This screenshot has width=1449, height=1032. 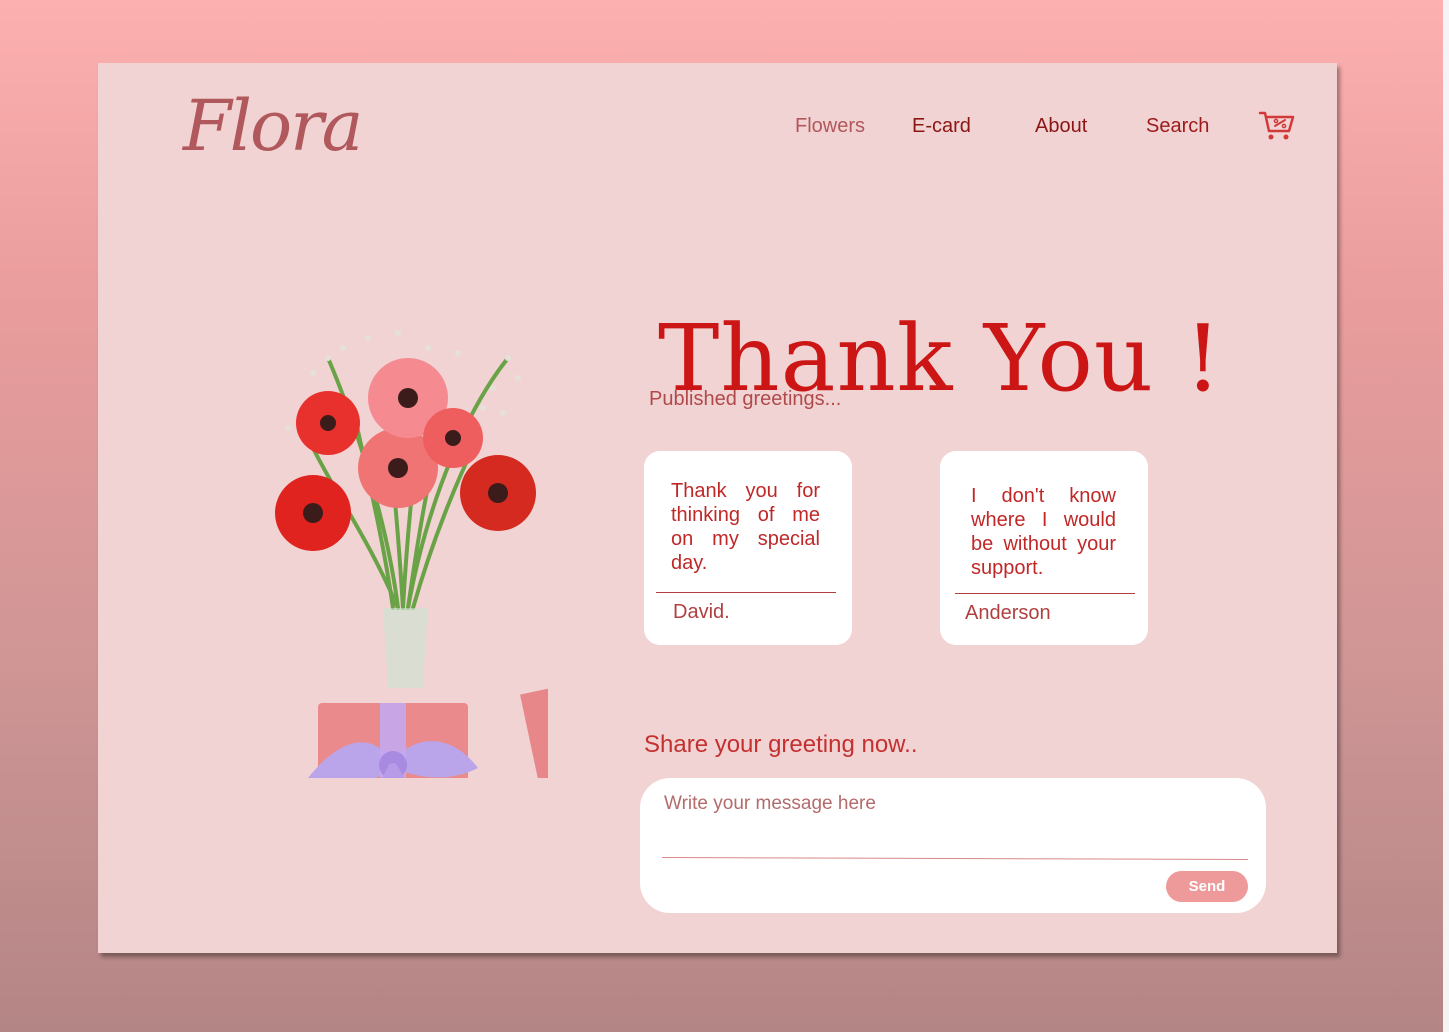 What do you see at coordinates (273, 126) in the screenshot?
I see `logo: Flora` at bounding box center [273, 126].